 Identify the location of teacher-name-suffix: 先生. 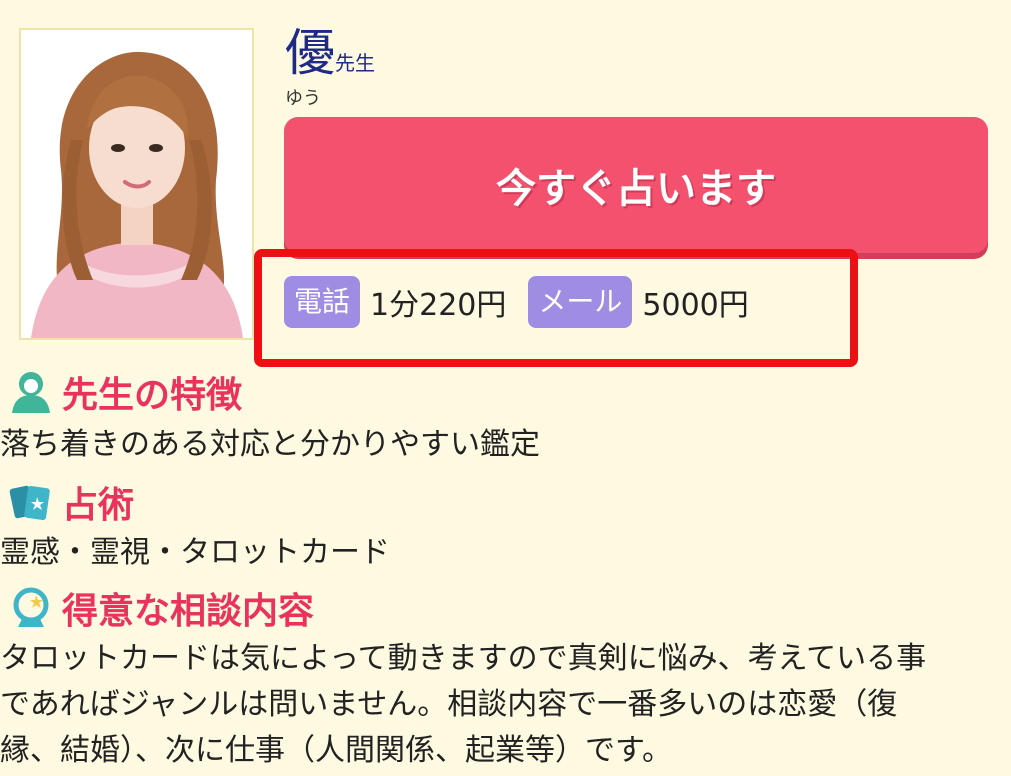
(355, 63).